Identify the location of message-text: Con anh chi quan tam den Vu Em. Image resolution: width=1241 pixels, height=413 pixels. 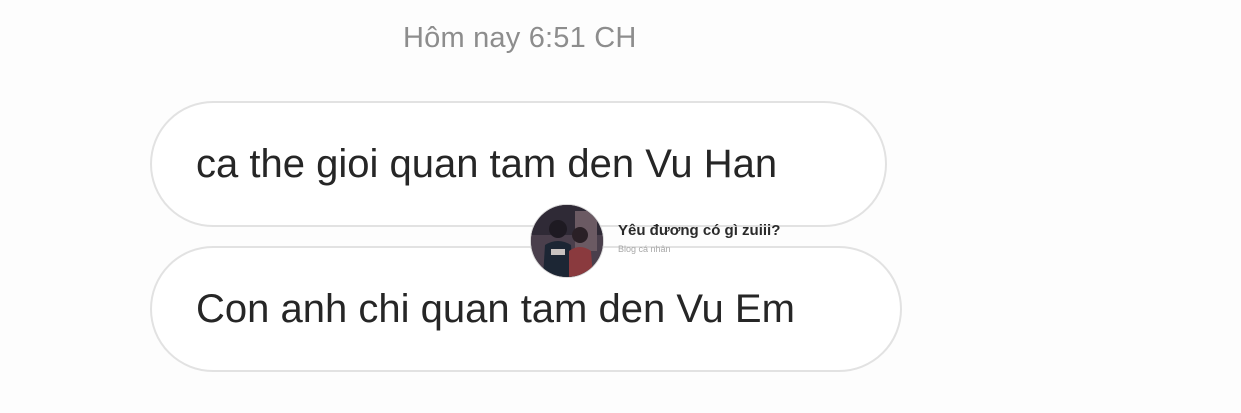
(495, 309).